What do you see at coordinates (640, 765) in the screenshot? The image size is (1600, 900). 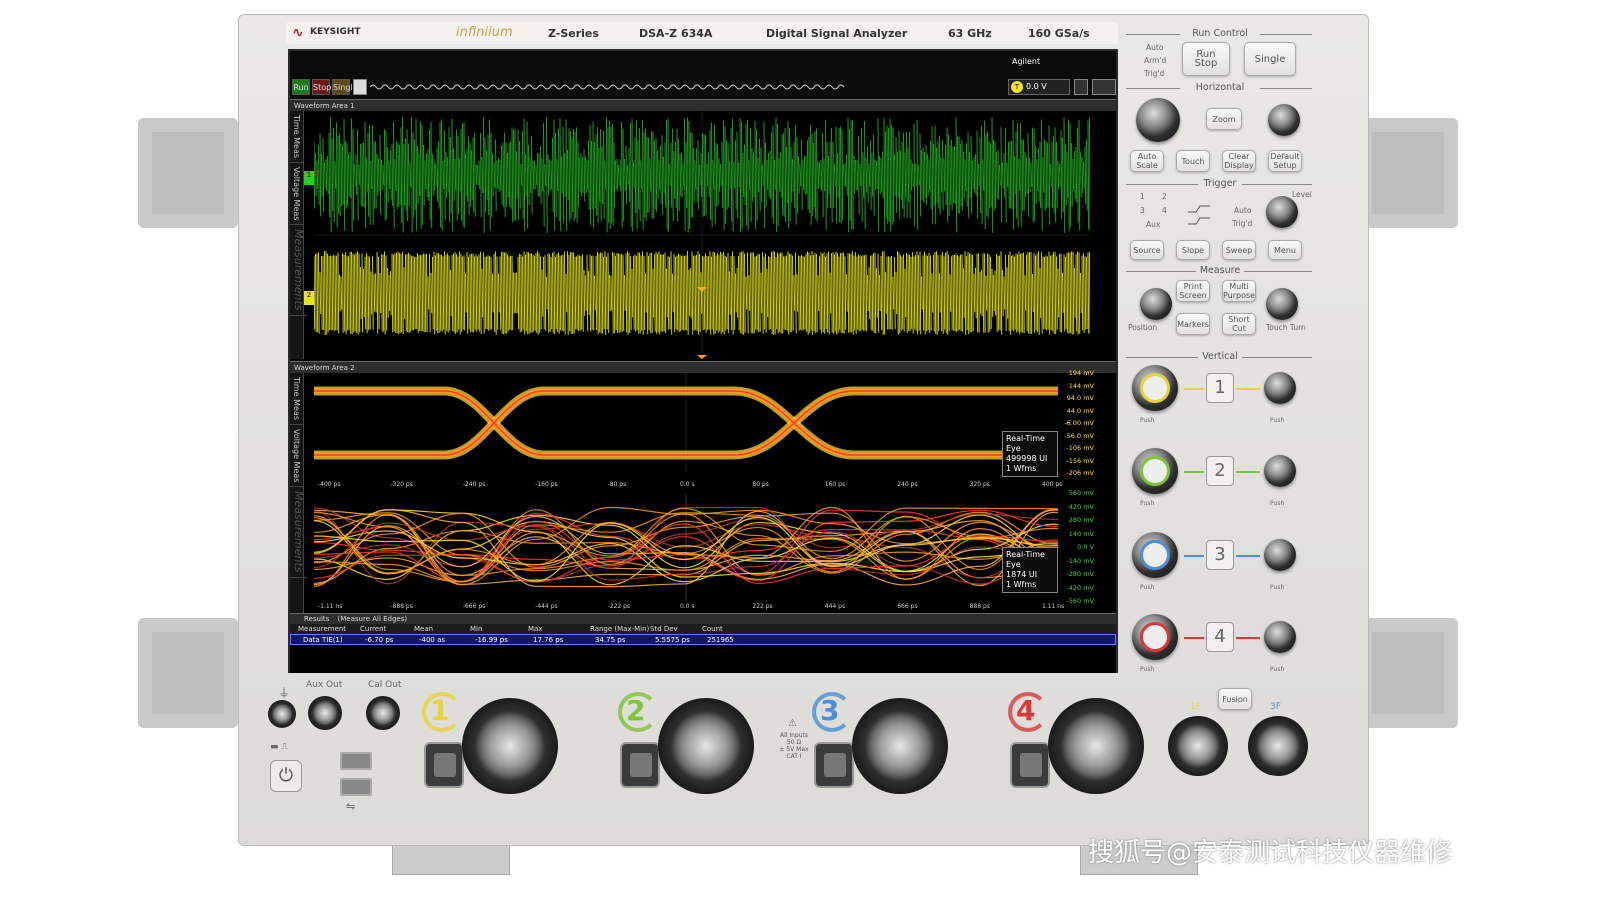 I see `ch2-probe-connector` at bounding box center [640, 765].